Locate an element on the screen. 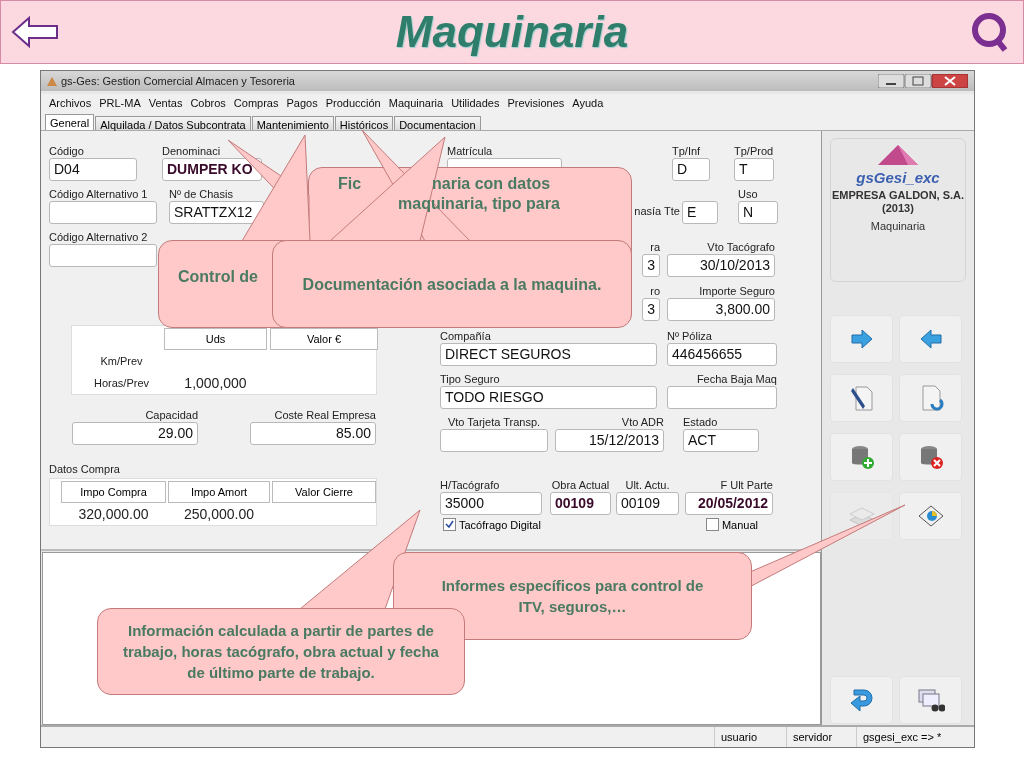 The height and width of the screenshot is (768, 1024). menu-item: Previsiones is located at coordinates (536, 103).